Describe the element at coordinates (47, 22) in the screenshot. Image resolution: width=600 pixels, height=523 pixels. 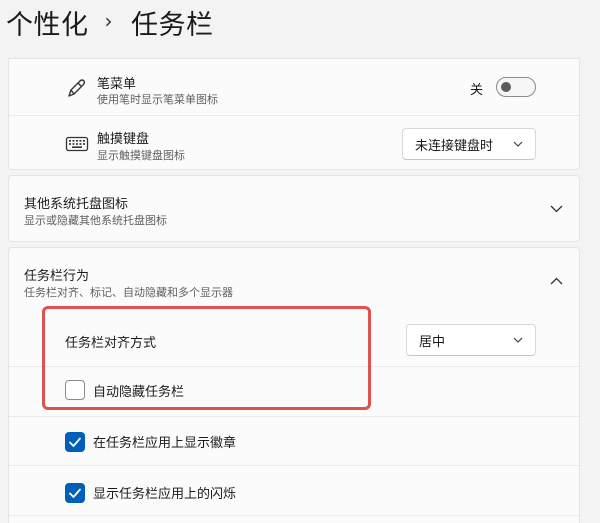
I see `breadcrumb-parent: 个性化` at that location.